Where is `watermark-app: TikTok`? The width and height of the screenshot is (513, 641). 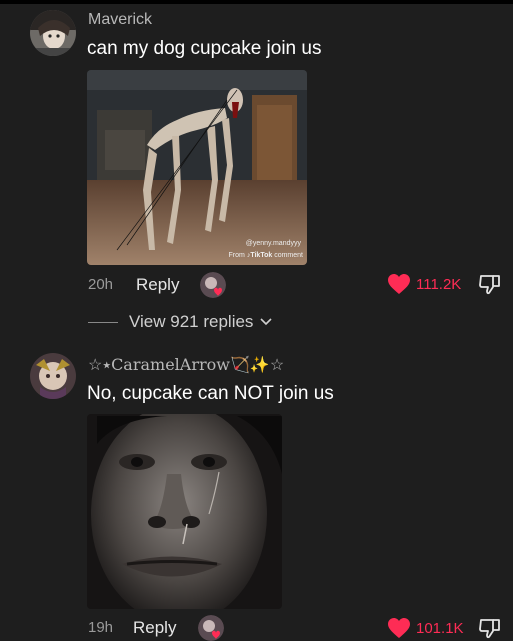
watermark-app: TikTok is located at coordinates (261, 255).